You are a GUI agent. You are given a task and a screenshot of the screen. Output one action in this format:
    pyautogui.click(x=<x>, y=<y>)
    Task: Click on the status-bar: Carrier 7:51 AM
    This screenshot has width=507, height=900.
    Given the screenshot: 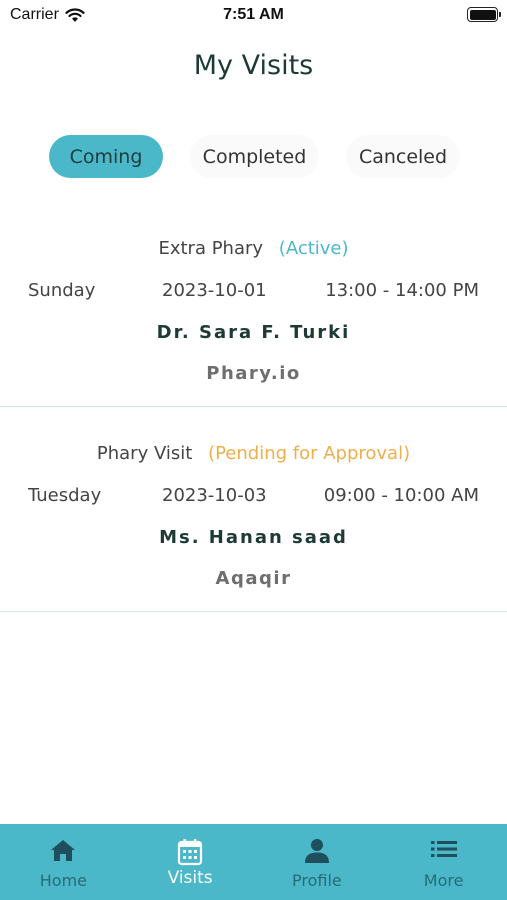 What is the action you would take?
    pyautogui.click(x=253, y=15)
    